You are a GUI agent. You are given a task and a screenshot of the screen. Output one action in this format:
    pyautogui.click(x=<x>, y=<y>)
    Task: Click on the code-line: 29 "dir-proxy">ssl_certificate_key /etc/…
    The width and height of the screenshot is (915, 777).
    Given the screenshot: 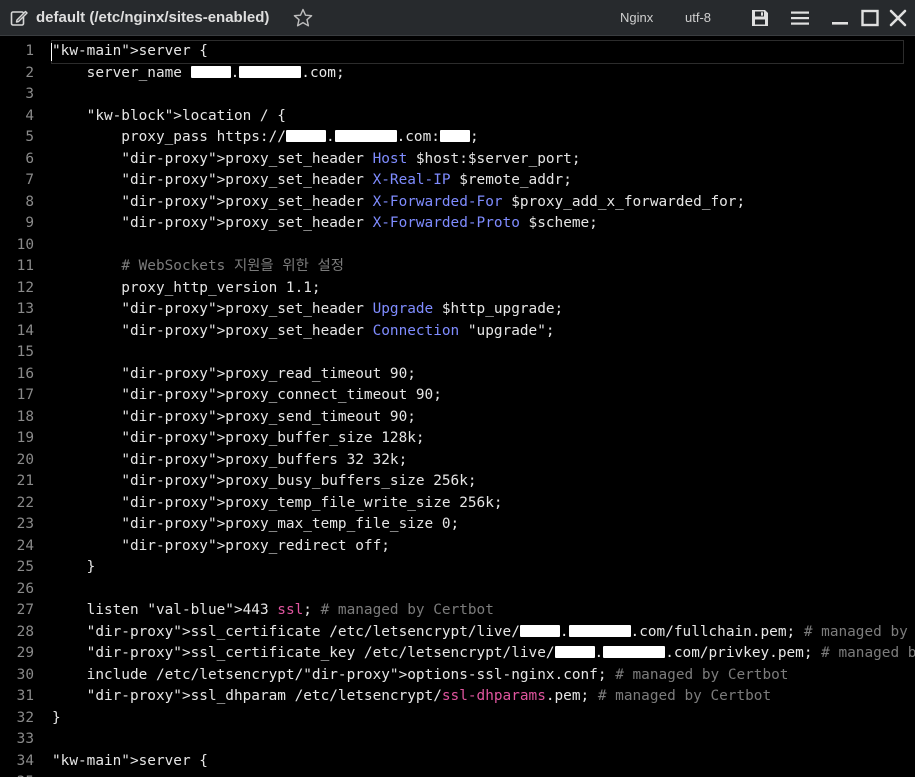 What is the action you would take?
    pyautogui.click(x=457, y=654)
    